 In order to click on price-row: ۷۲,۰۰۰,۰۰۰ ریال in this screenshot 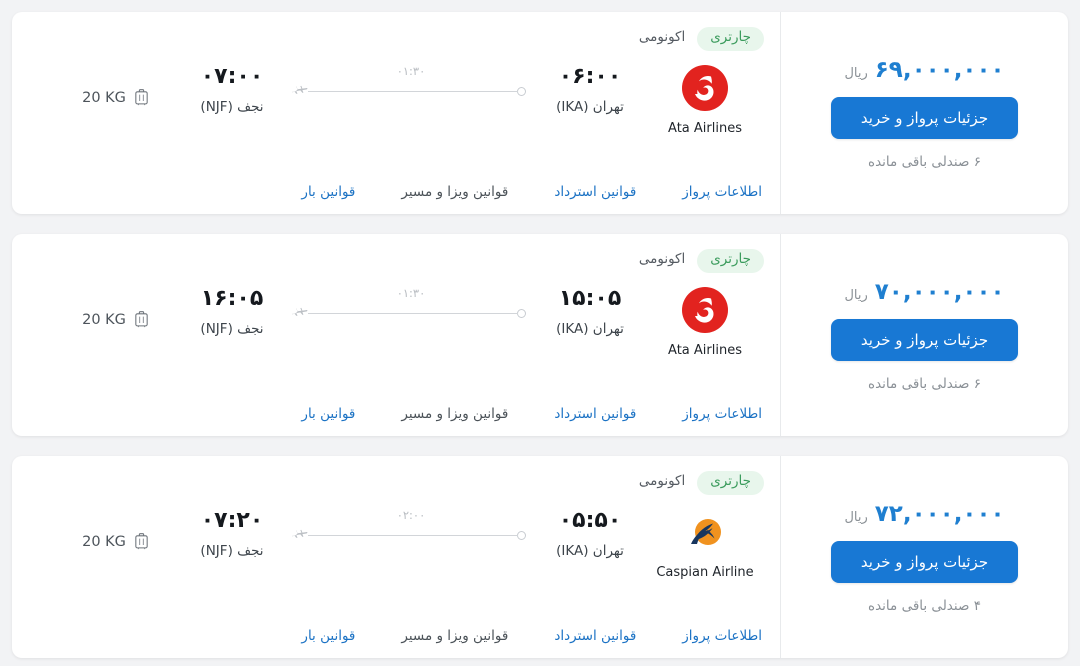, I will do `click(924, 514)`.